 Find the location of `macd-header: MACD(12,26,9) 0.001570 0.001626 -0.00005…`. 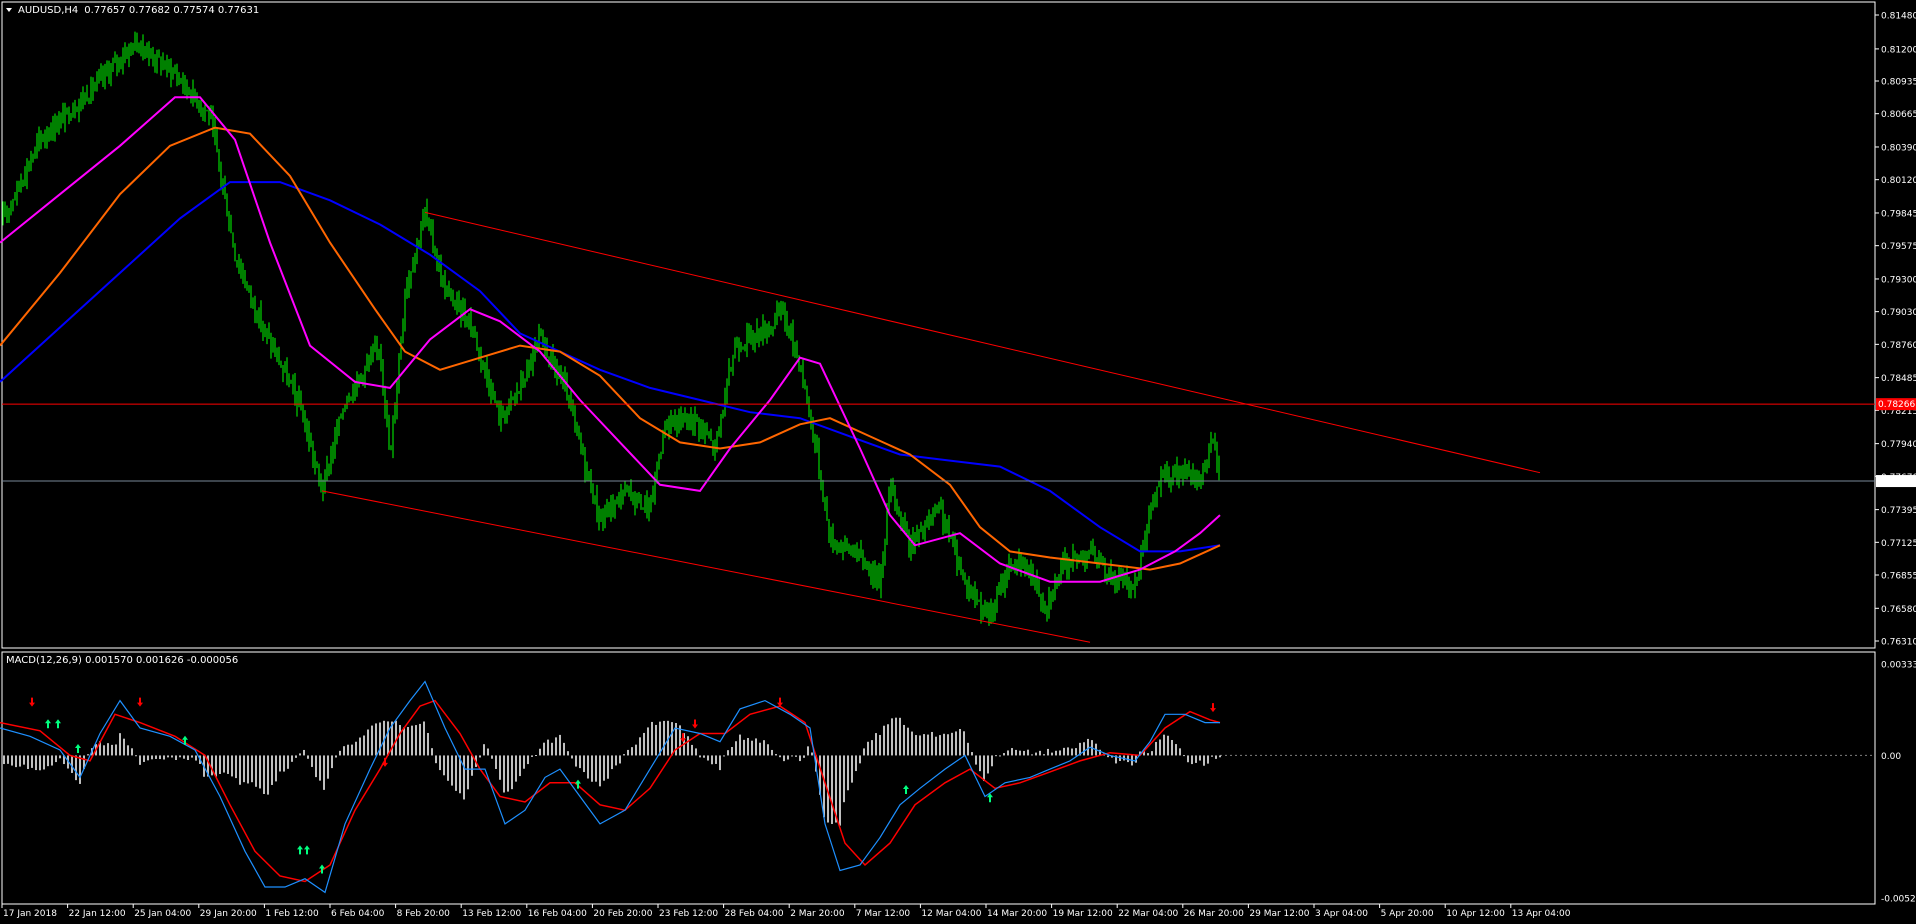

macd-header: MACD(12,26,9) 0.001570 0.001626 -0.00005… is located at coordinates (122, 660).